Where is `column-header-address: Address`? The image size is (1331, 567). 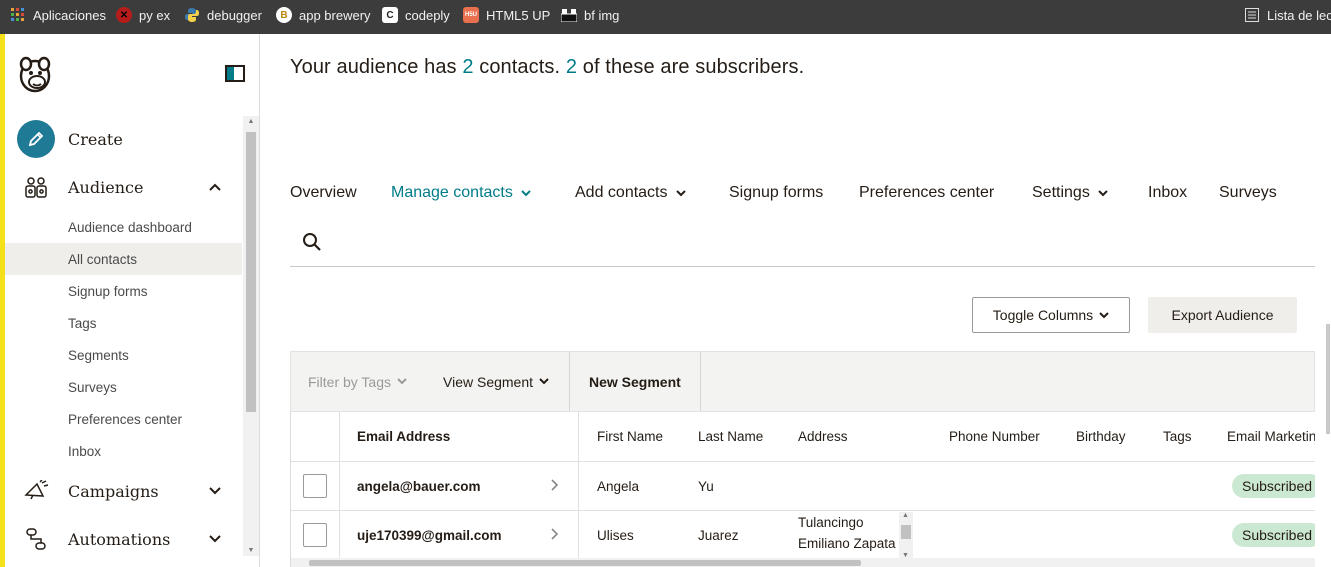 column-header-address: Address is located at coordinates (823, 436).